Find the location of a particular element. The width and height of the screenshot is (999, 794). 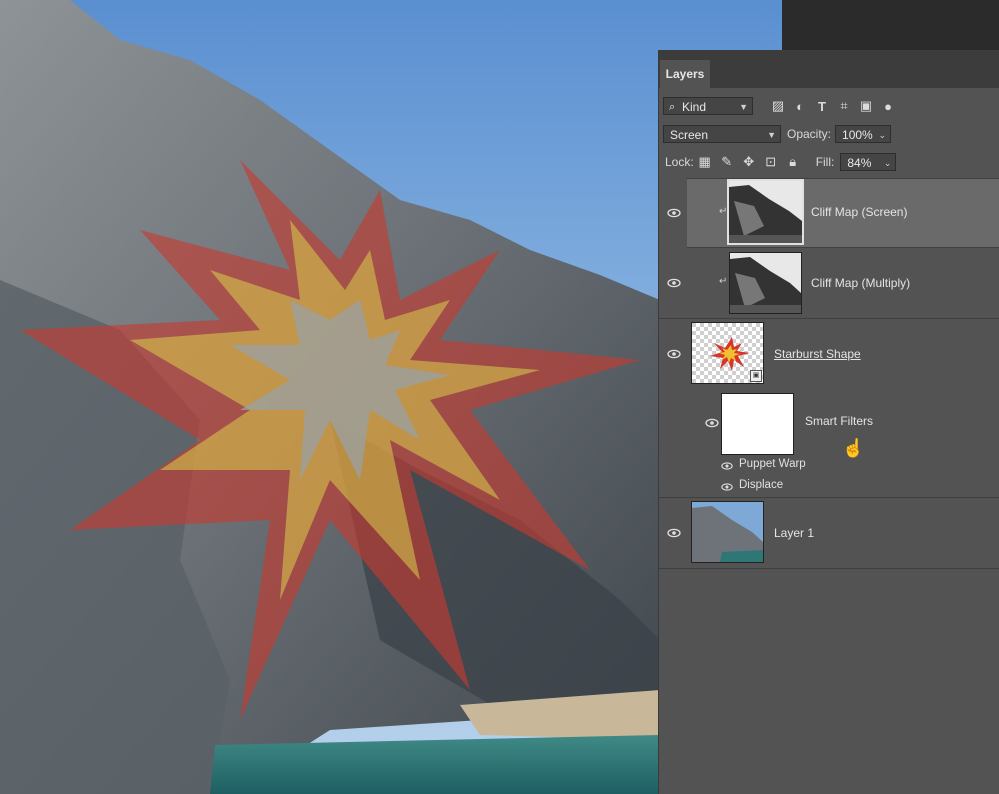

search-icon: ⌕ is located at coordinates (672, 107).